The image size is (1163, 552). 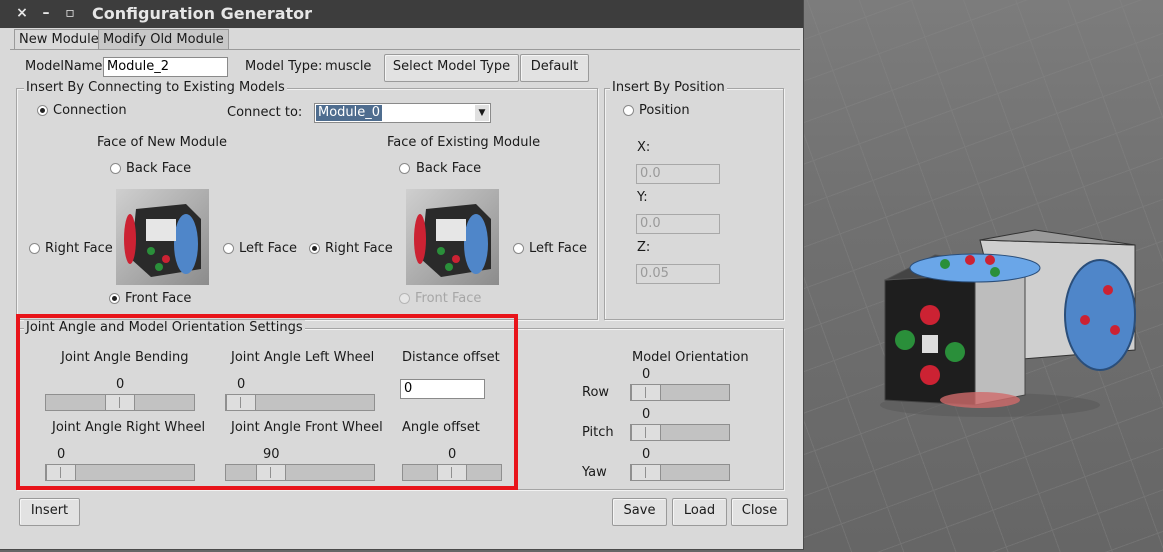 I want to click on insert-by-position-frame, so click(x=694, y=204).